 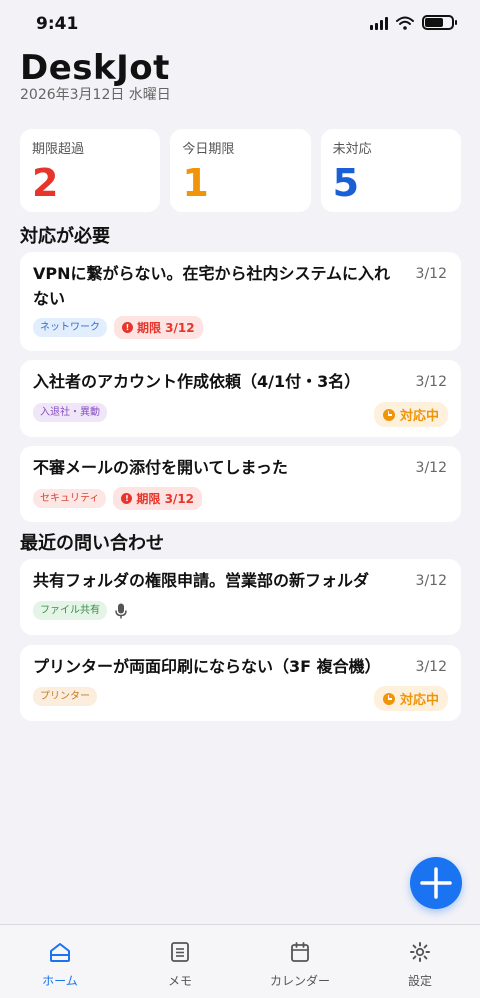 I want to click on tab-home: ホーム, so click(x=60, y=961).